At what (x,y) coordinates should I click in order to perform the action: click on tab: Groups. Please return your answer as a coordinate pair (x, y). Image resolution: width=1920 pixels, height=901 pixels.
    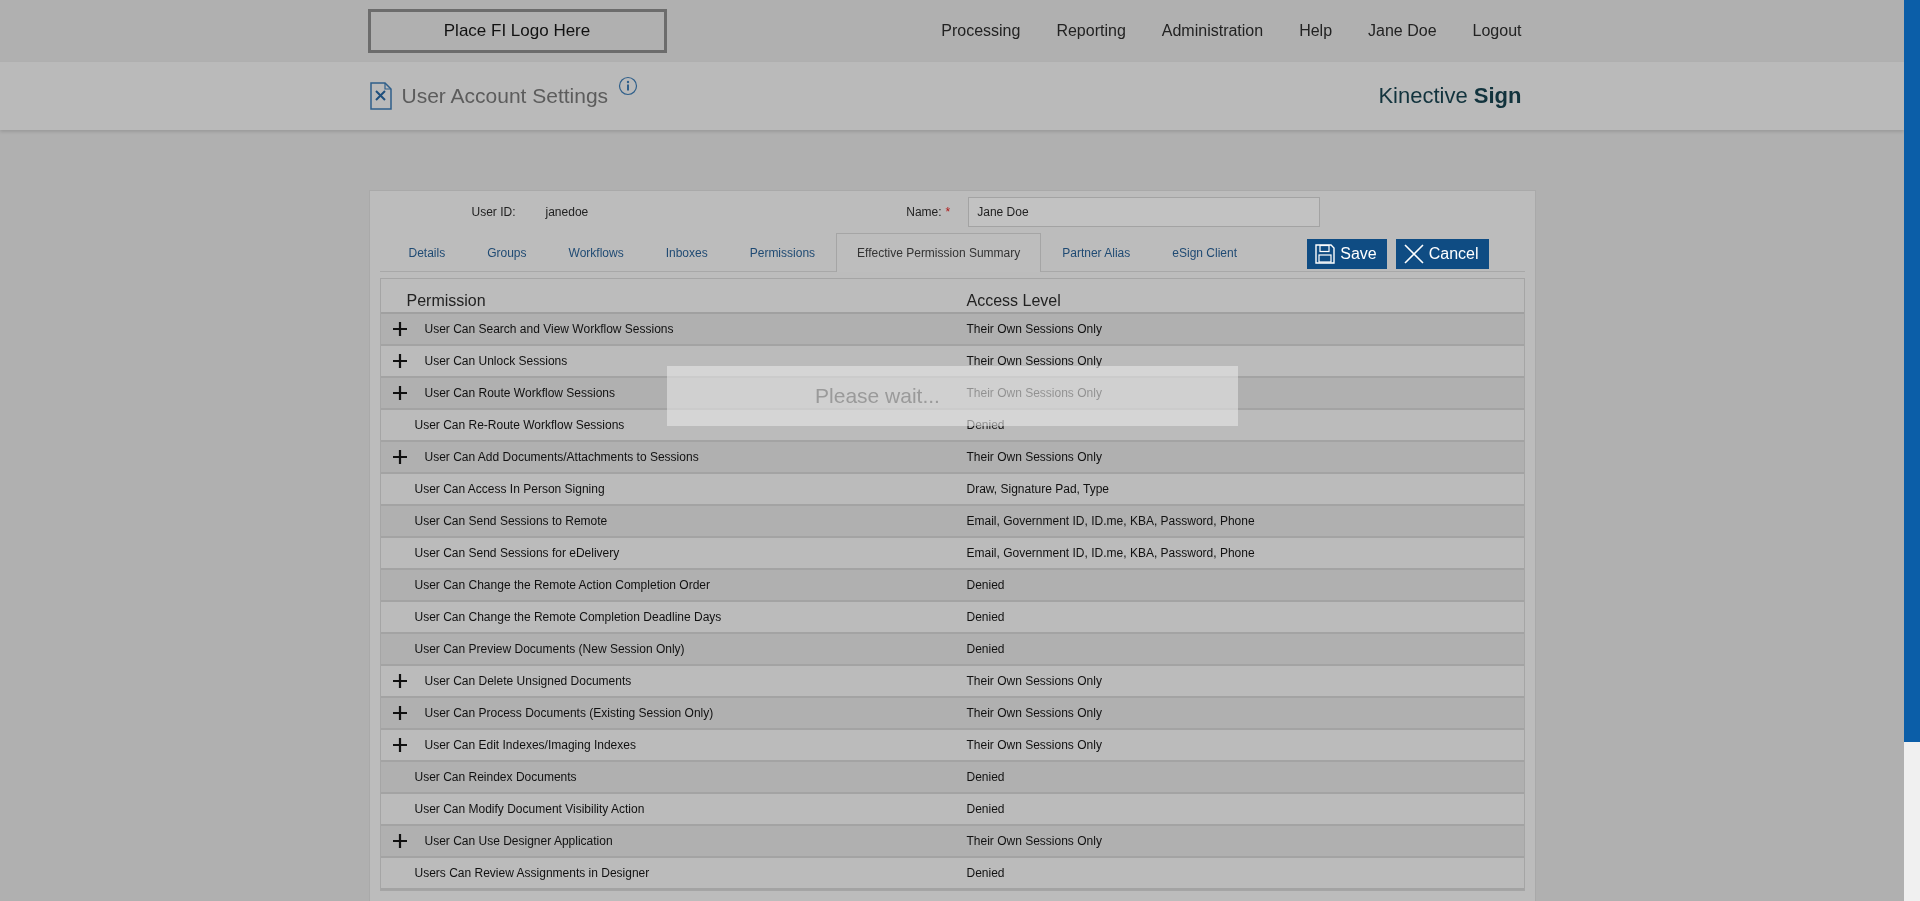
    Looking at the image, I should click on (507, 252).